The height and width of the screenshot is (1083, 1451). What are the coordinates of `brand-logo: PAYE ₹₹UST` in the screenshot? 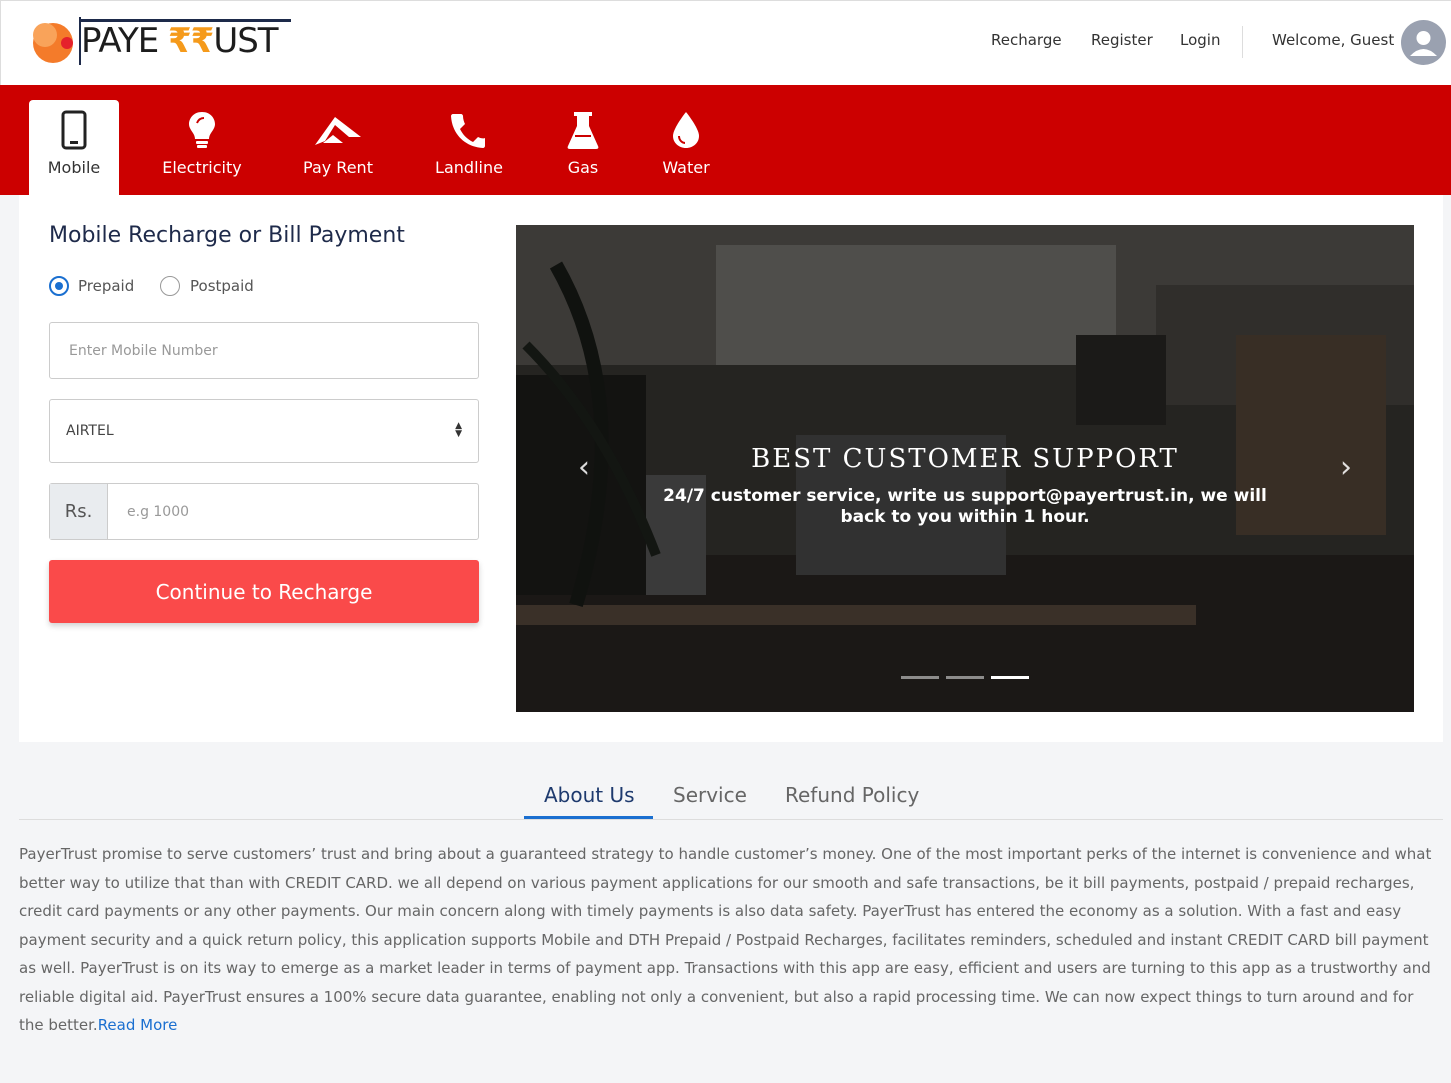 It's located at (161, 42).